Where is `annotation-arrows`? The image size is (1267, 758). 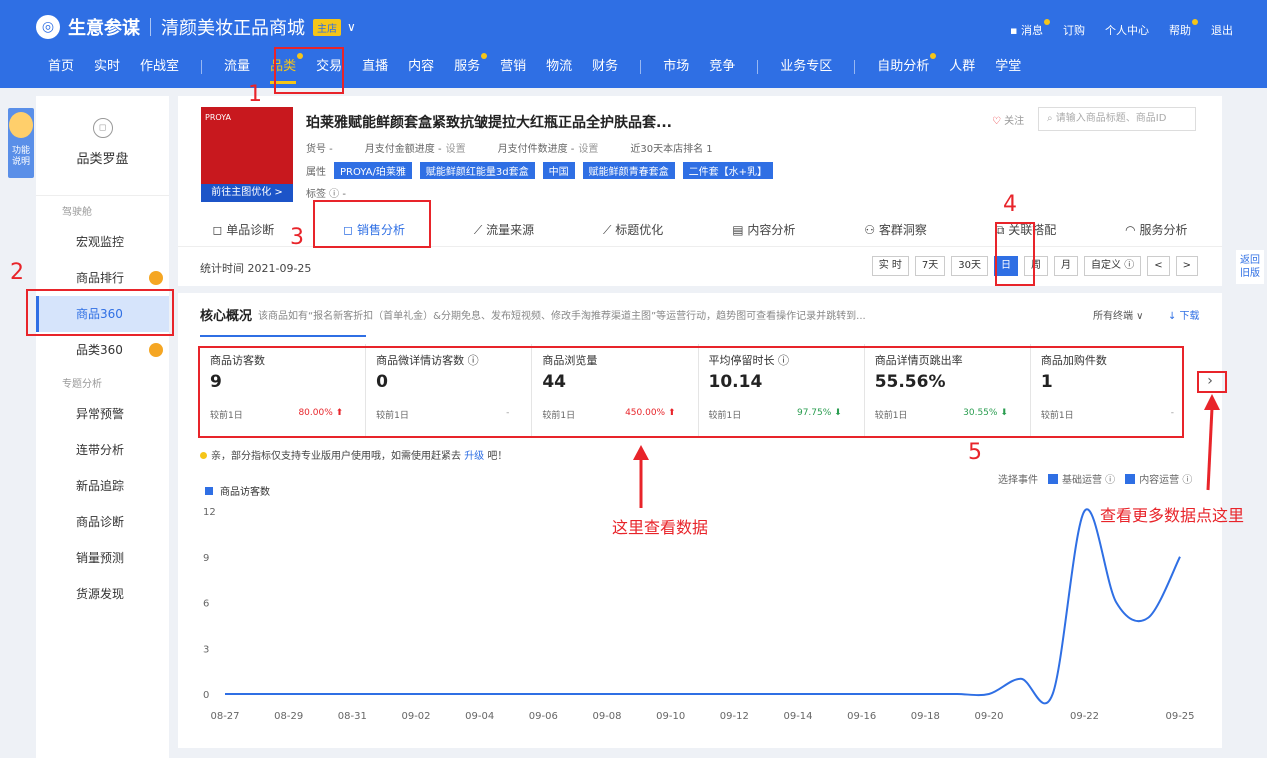
annotation-arrows is located at coordinates (926, 451).